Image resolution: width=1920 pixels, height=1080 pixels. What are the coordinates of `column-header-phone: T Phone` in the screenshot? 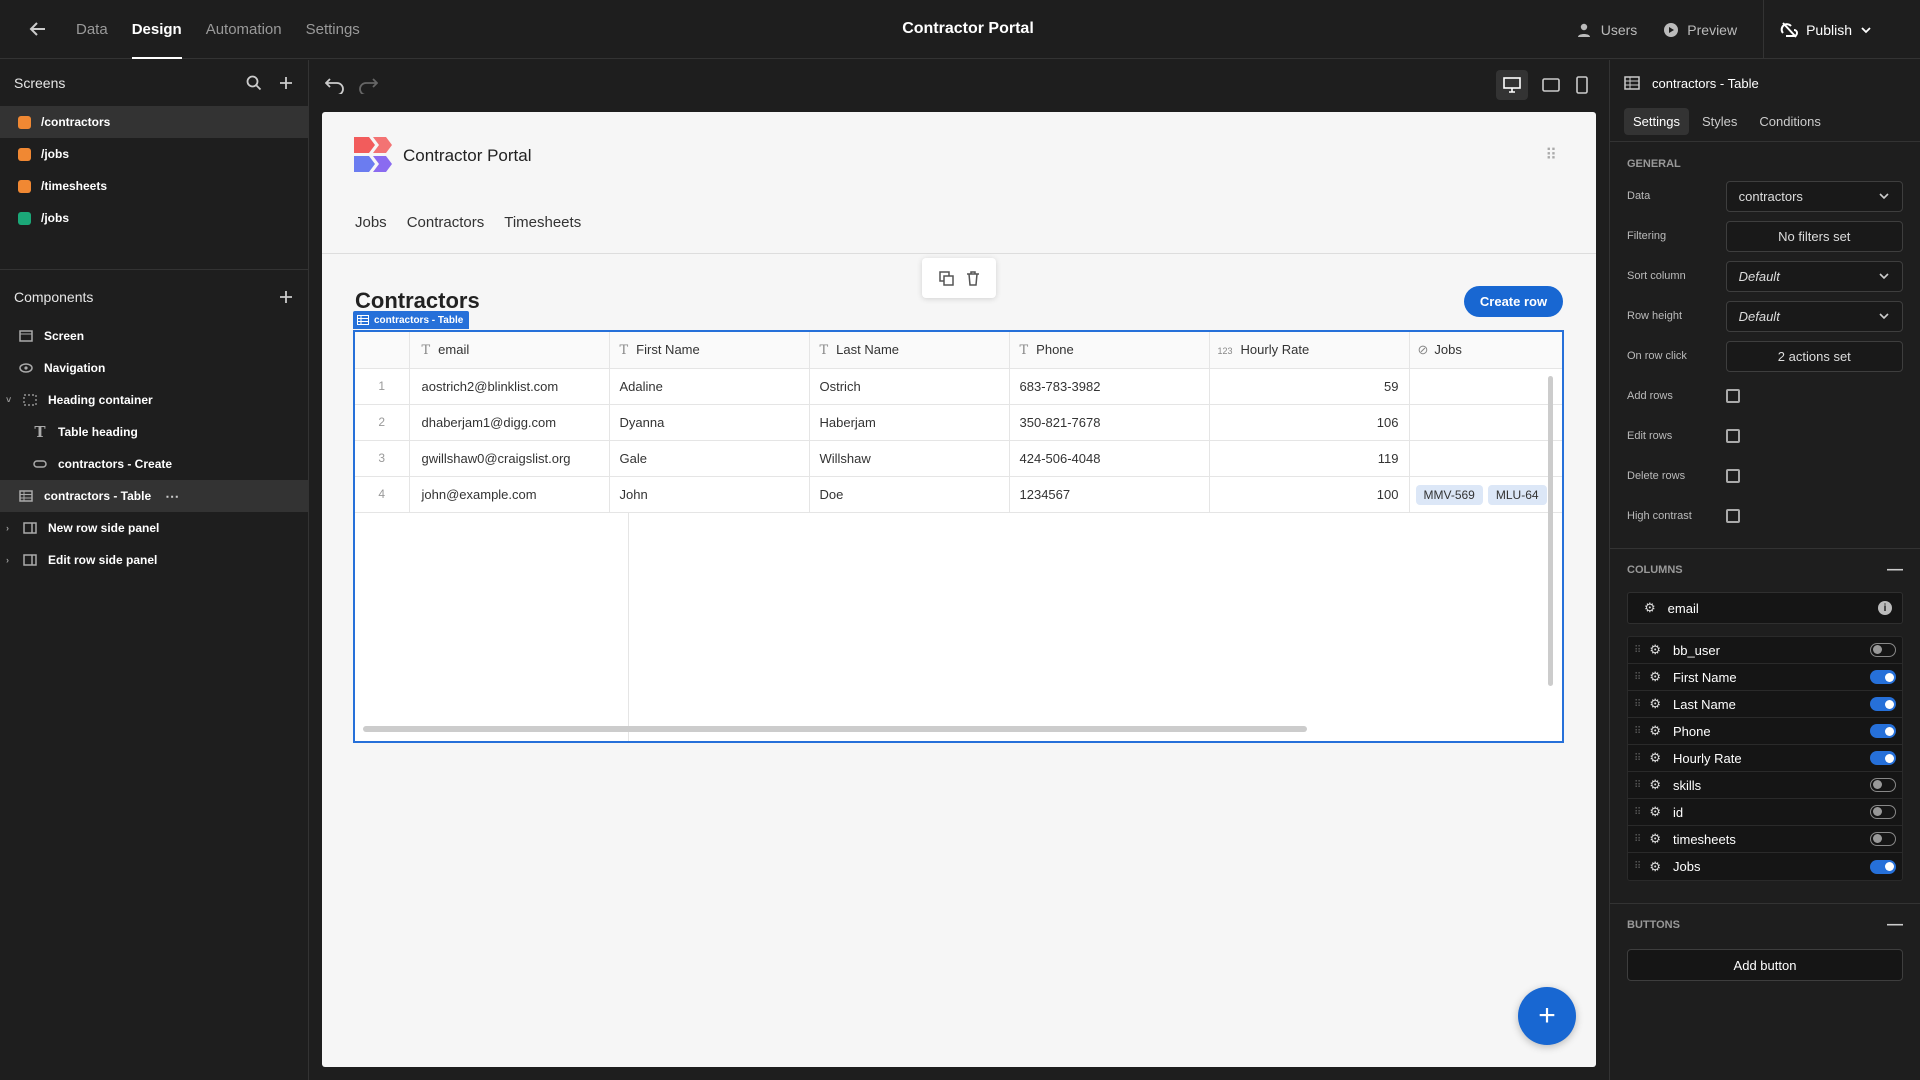 It's located at (1109, 350).